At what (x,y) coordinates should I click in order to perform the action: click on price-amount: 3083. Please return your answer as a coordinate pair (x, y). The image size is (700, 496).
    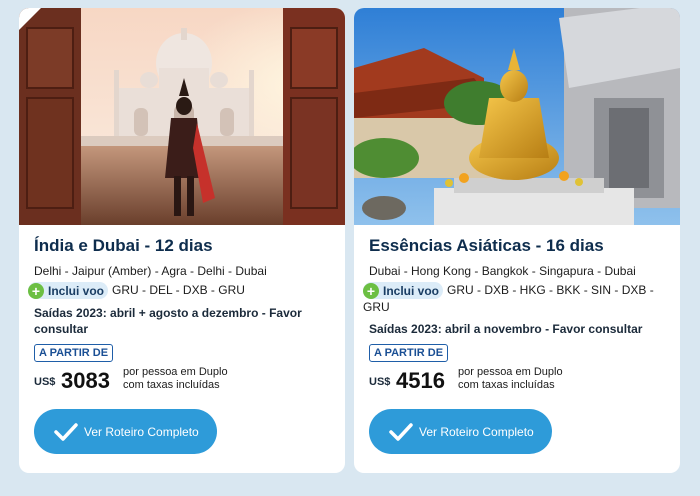
    Looking at the image, I should click on (85, 380).